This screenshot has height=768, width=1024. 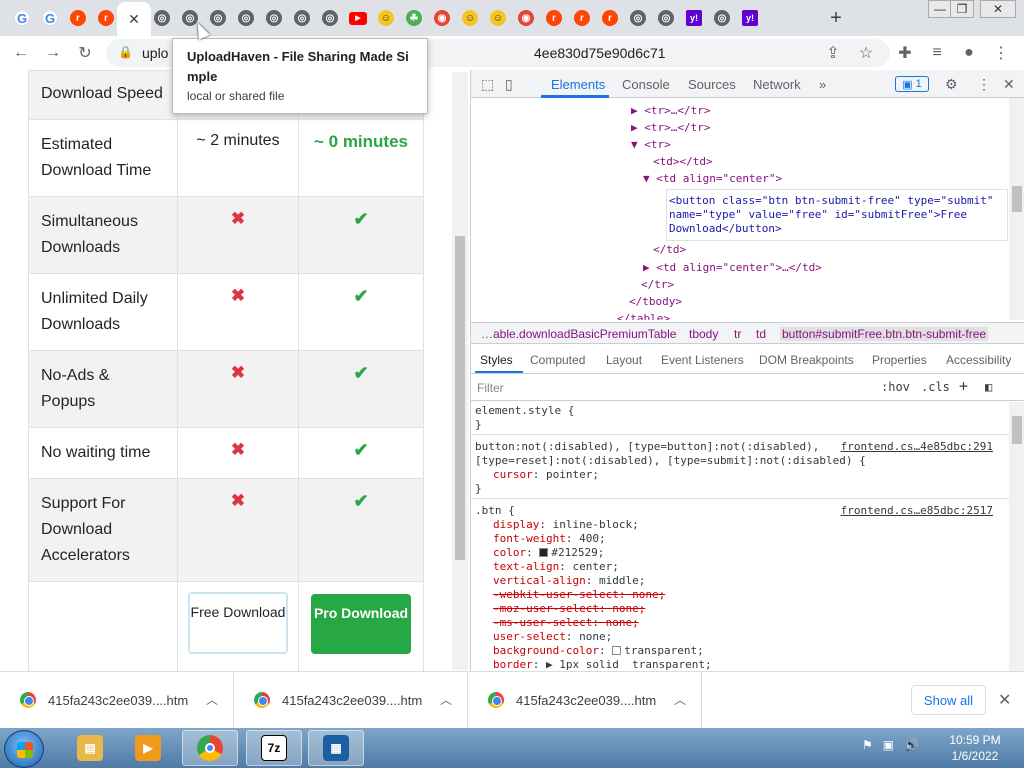 What do you see at coordinates (274, 748) in the screenshot?
I see `taskbar-7zip: 7z` at bounding box center [274, 748].